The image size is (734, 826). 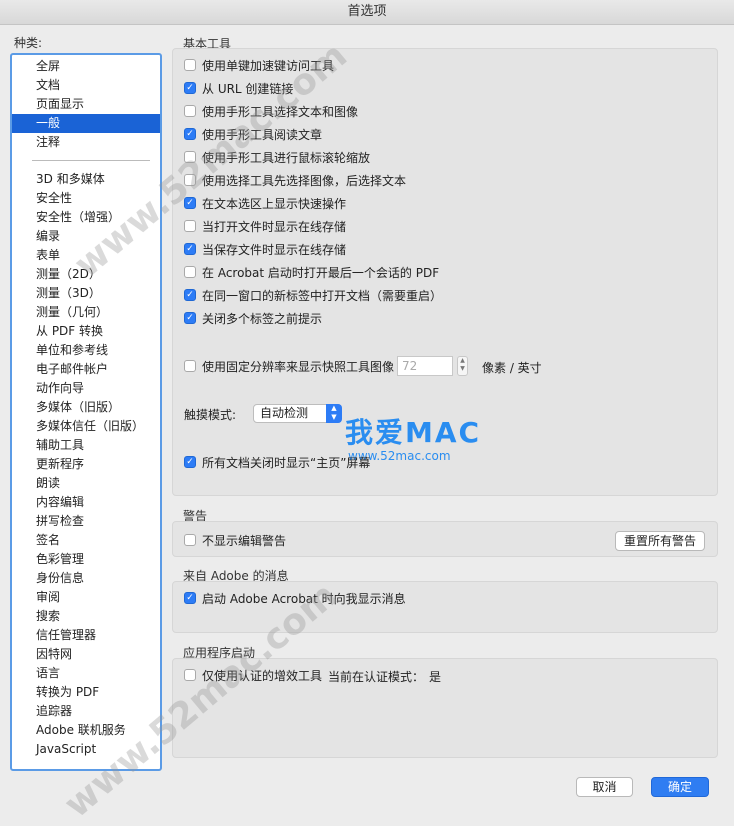 I want to click on option-close-tabs-prompt: ✓ 关闭多个标签之前提示, so click(x=253, y=318).